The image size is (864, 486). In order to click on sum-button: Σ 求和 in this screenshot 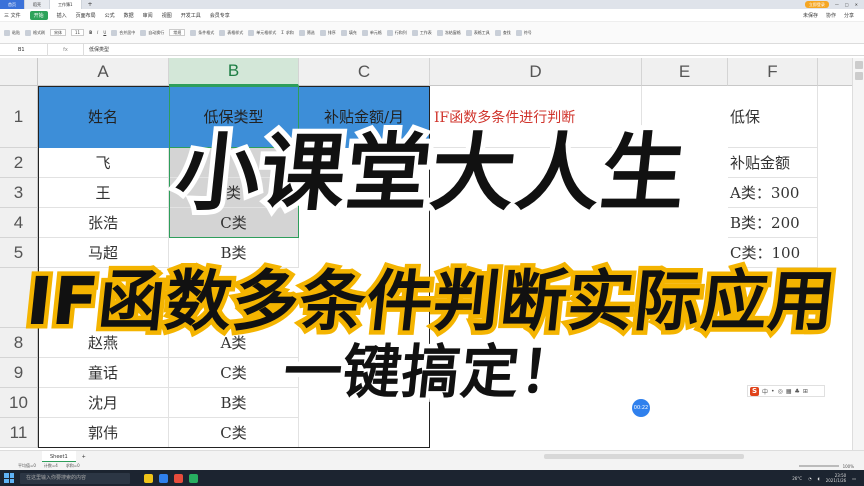, I will do `click(287, 33)`.